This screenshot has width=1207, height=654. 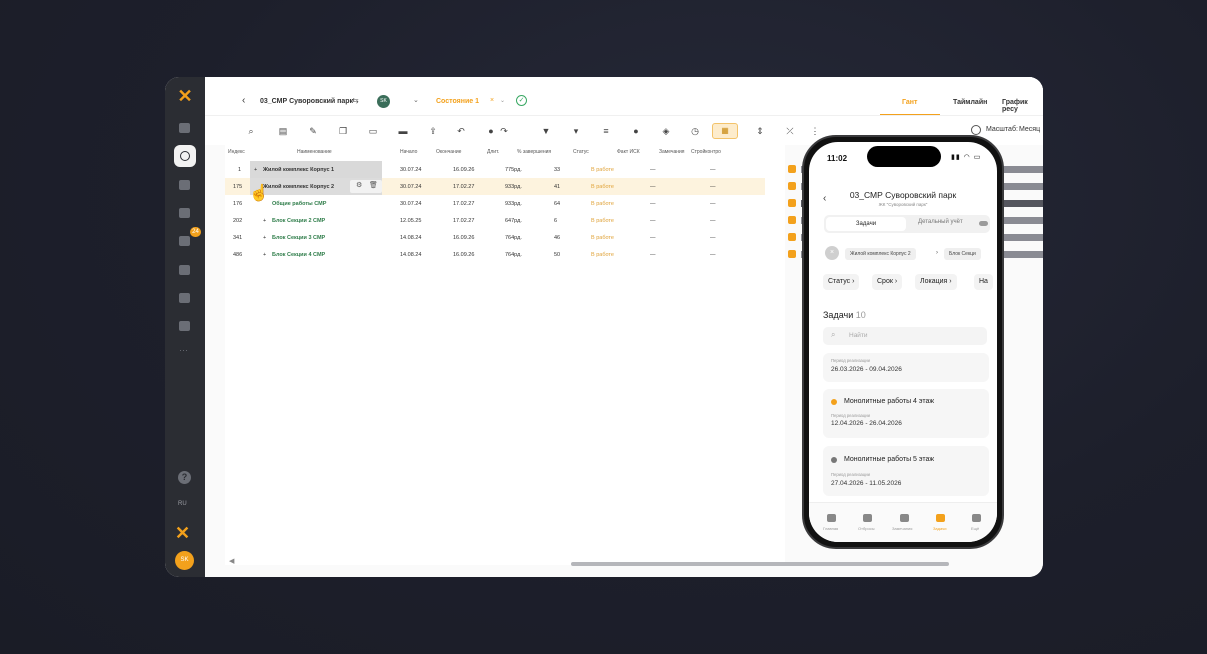 I want to click on col-percent: % завершения, so click(x=534, y=152).